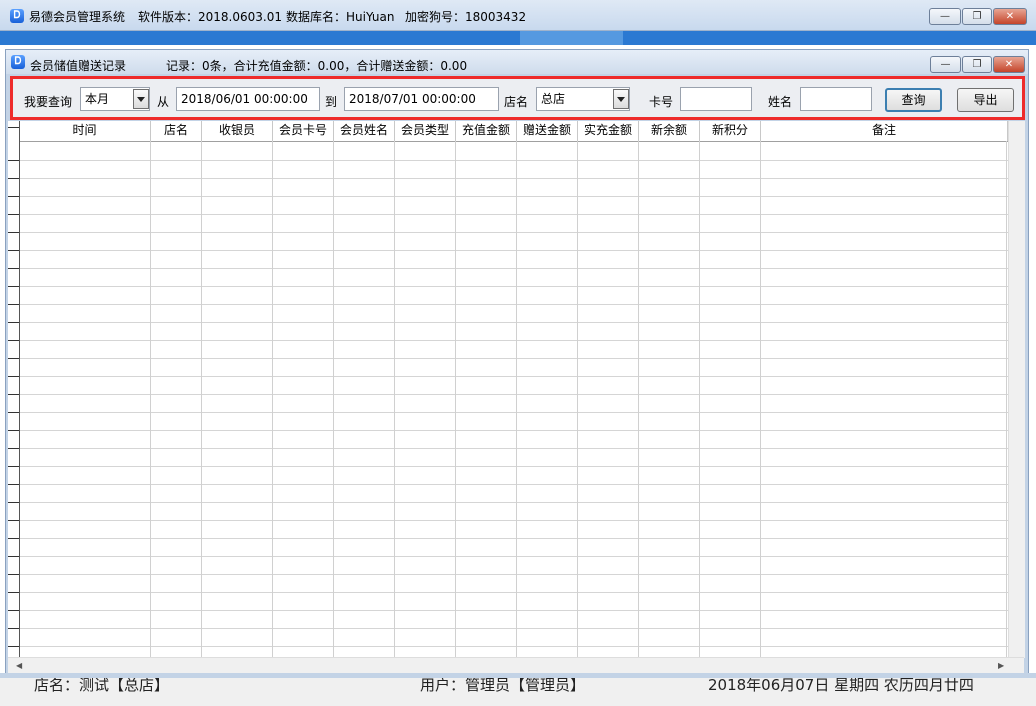 The width and height of the screenshot is (1036, 706). I want to click on scroll-right-icon: ▶, so click(1001, 665).